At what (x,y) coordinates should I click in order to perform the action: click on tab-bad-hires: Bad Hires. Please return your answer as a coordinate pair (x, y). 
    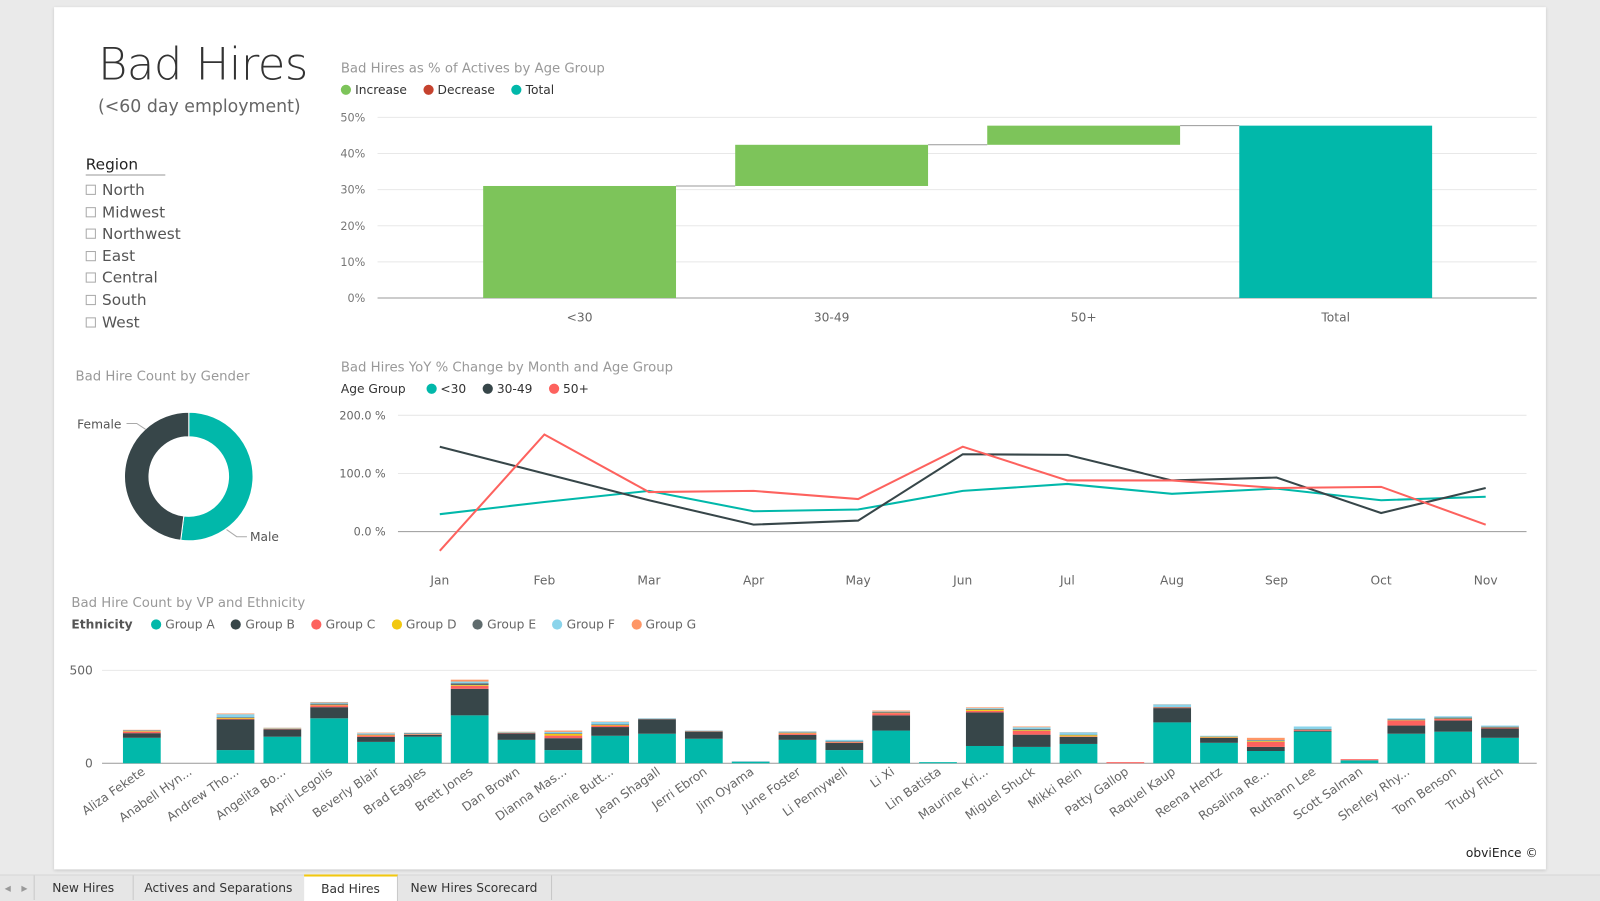
    Looking at the image, I should click on (351, 887).